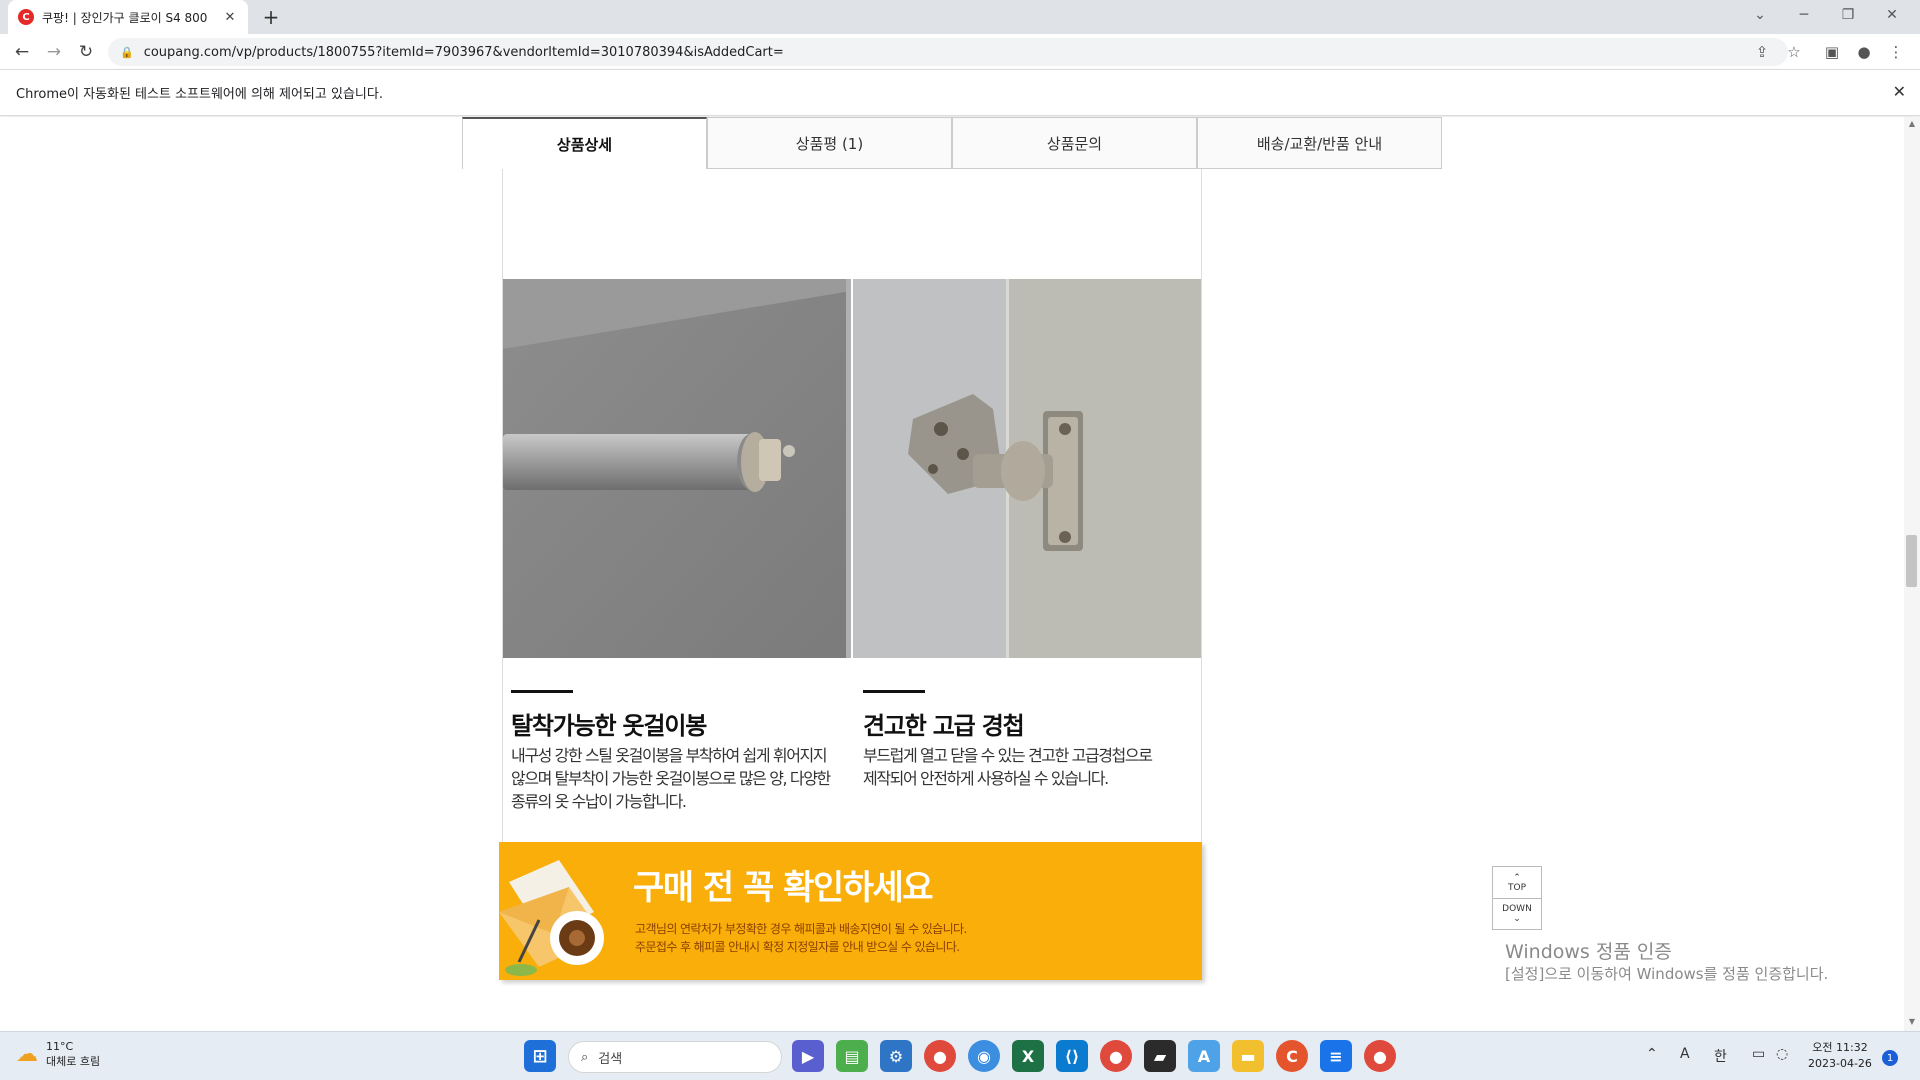 This screenshot has height=1080, width=1920. What do you see at coordinates (1896, 52) in the screenshot?
I see `menu-kebab-icon: ⋮` at bounding box center [1896, 52].